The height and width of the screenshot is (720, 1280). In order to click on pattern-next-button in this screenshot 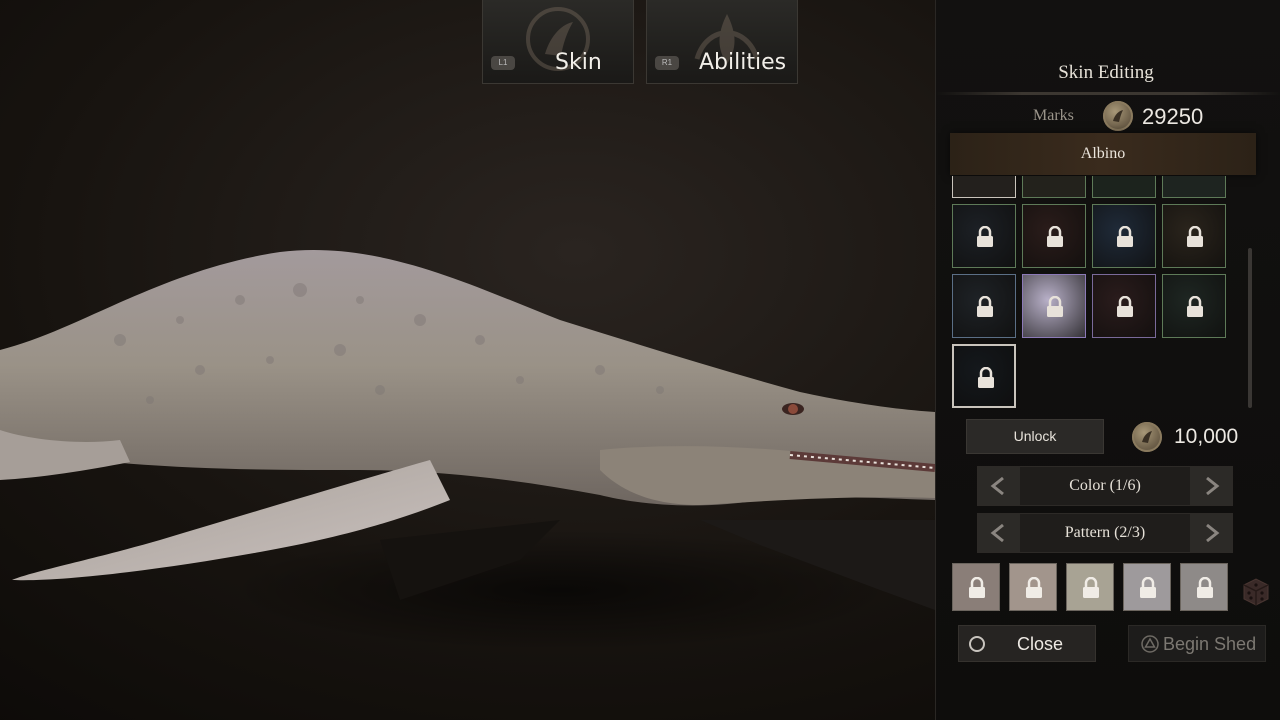, I will do `click(1211, 533)`.